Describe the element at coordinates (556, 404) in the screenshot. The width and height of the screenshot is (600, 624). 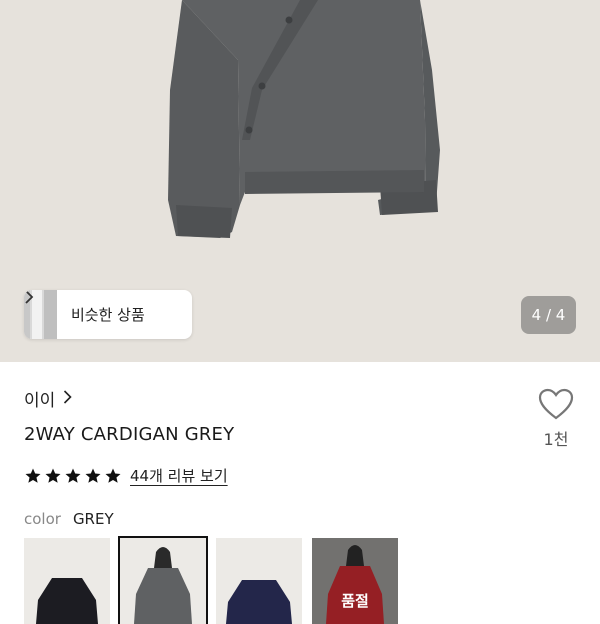
I see `heart-icon` at that location.